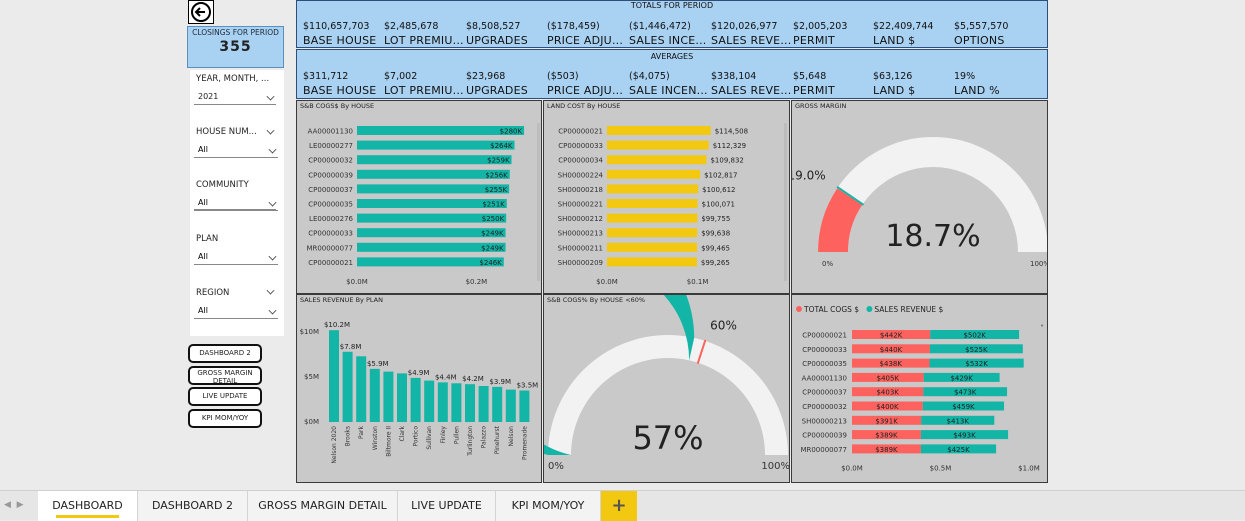 This screenshot has height=521, width=1245. Describe the element at coordinates (744, 26) in the screenshot. I see `totals-value: $120,026,977` at that location.